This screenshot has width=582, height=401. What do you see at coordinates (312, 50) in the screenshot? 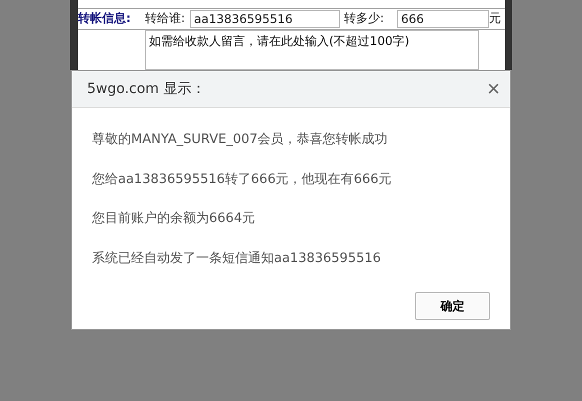
I see `message-field: 如需给收款人留言，请在此处输入(不超过100字)` at bounding box center [312, 50].